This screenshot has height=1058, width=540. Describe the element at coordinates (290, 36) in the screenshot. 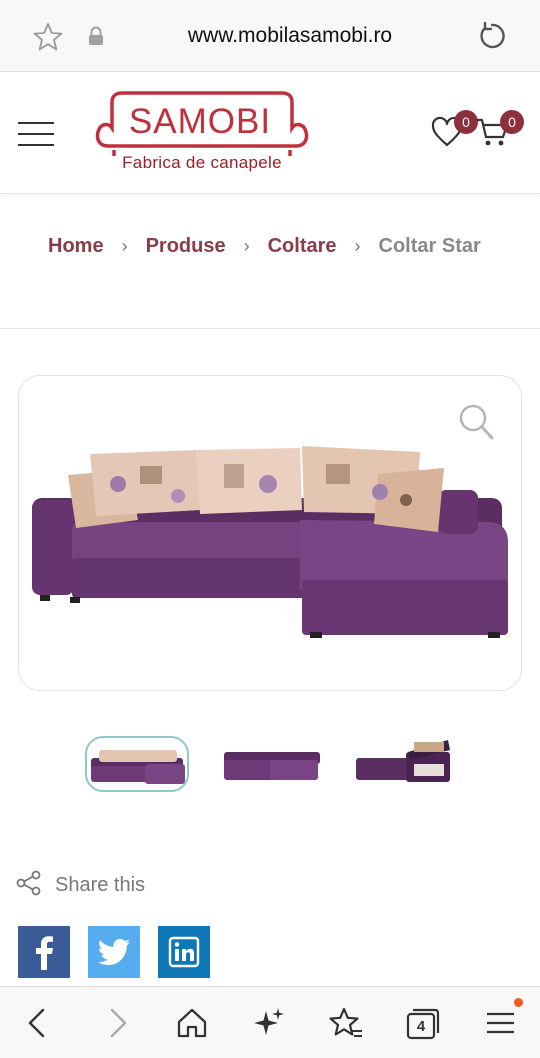

I see `url-text: www.mobilasamobi.ro` at that location.